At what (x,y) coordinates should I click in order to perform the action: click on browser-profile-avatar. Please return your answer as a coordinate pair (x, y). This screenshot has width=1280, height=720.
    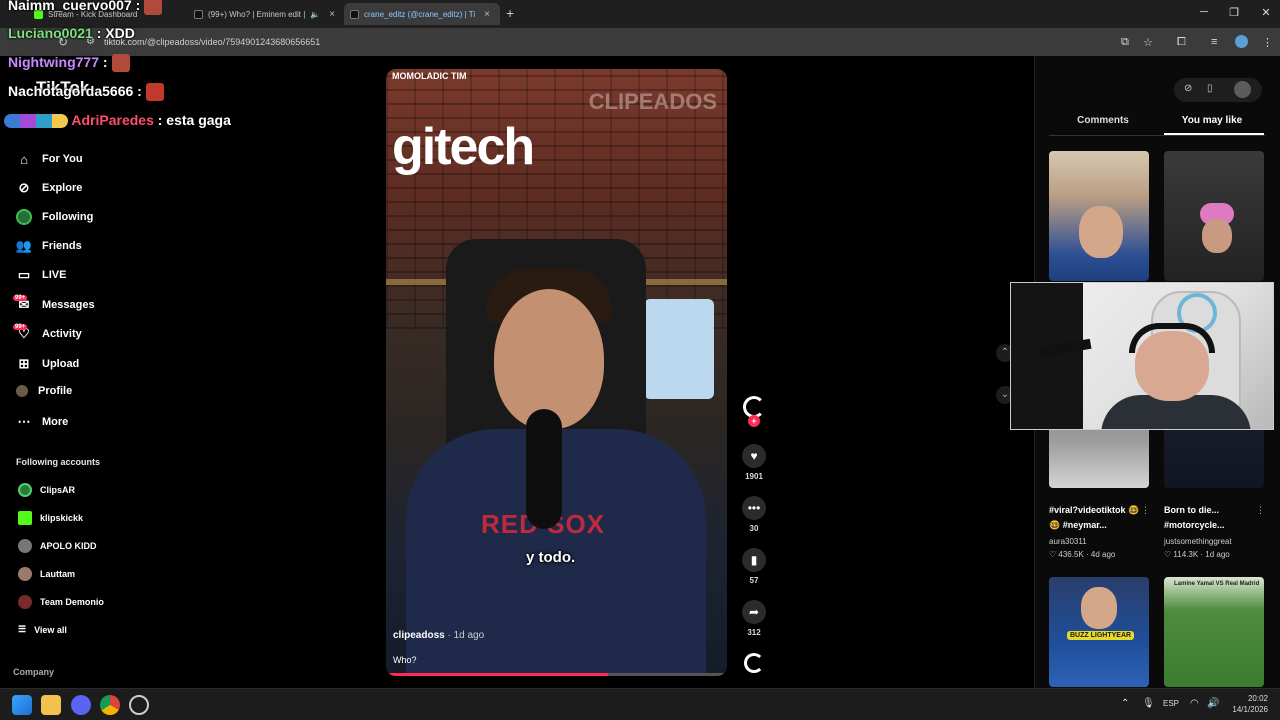
    Looking at the image, I should click on (1241, 41).